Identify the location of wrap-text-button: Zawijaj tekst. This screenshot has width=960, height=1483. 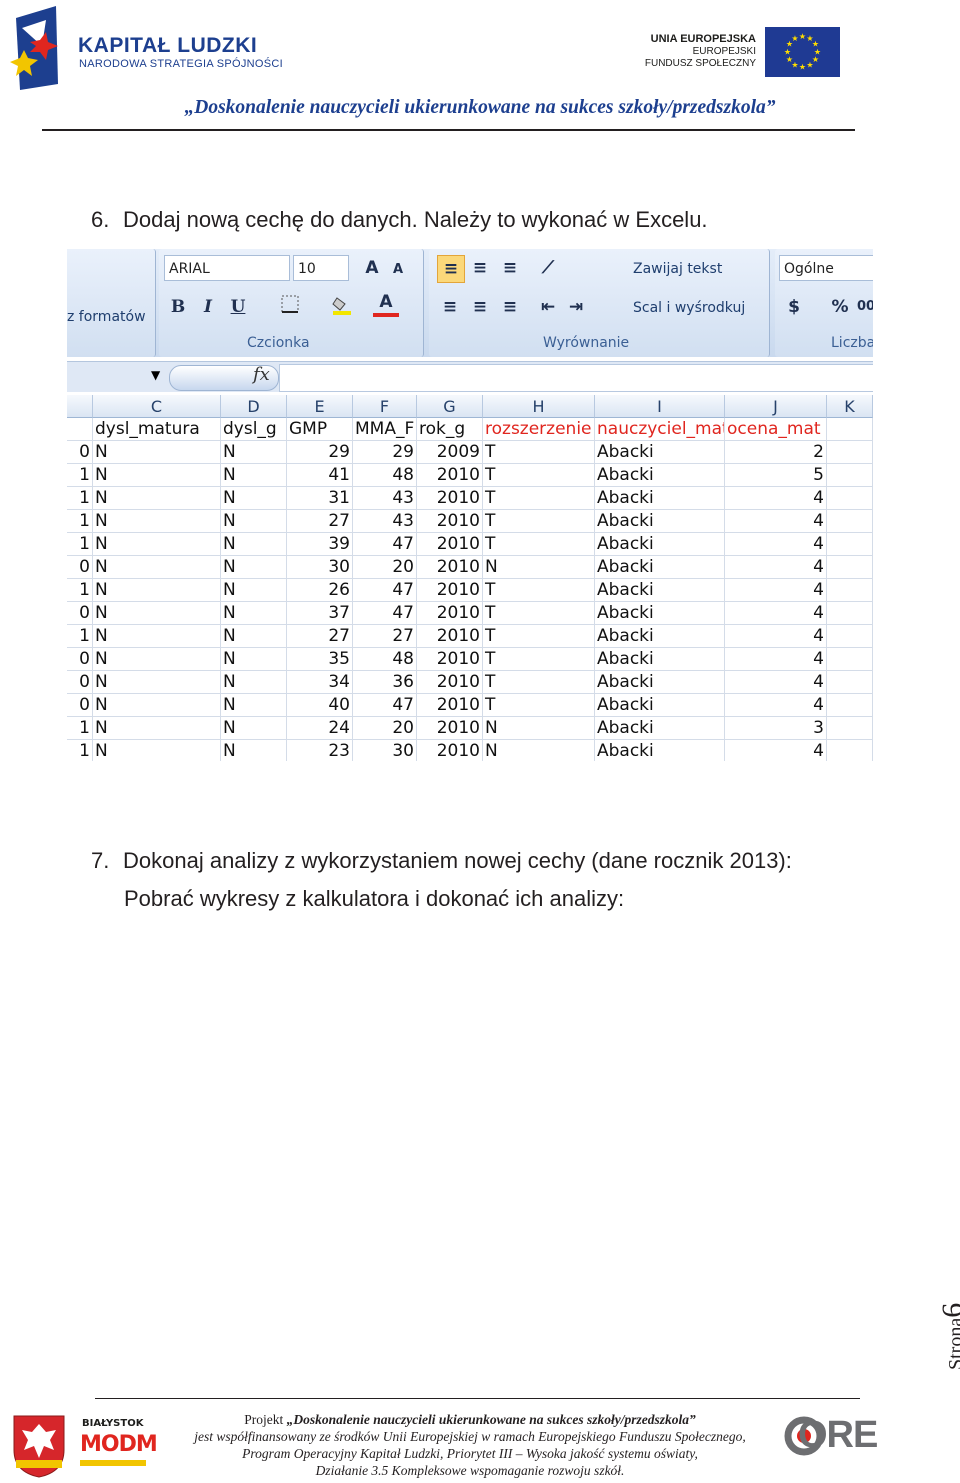
(677, 269).